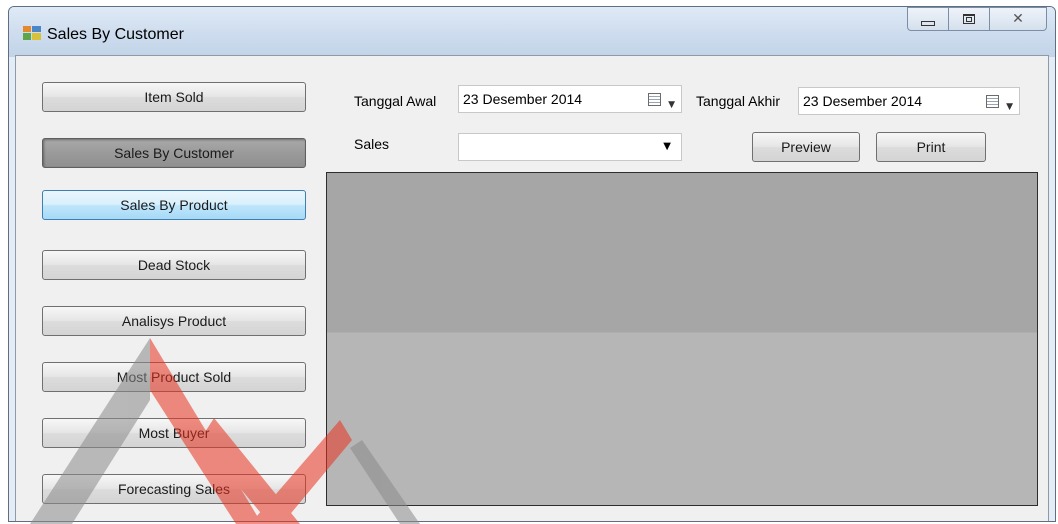  I want to click on title-bar: Sales By Customer ✕, so click(532, 32).